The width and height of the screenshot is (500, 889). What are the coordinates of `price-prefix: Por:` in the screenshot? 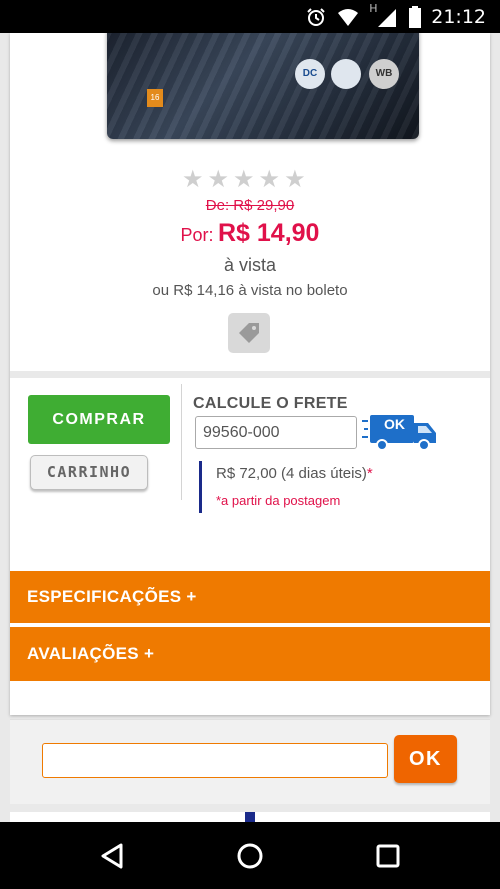 It's located at (197, 235).